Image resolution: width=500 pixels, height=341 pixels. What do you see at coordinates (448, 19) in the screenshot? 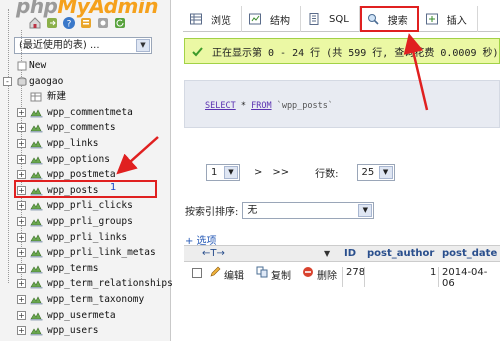
I see `tab-insert: 插入` at bounding box center [448, 19].